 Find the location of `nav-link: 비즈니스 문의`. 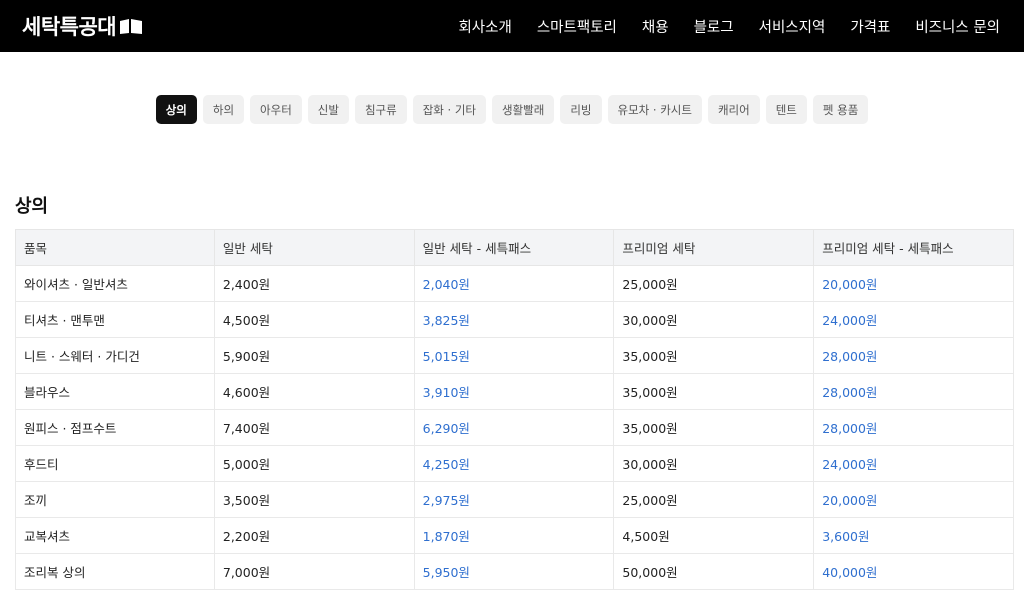

nav-link: 비즈니스 문의 is located at coordinates (957, 26).